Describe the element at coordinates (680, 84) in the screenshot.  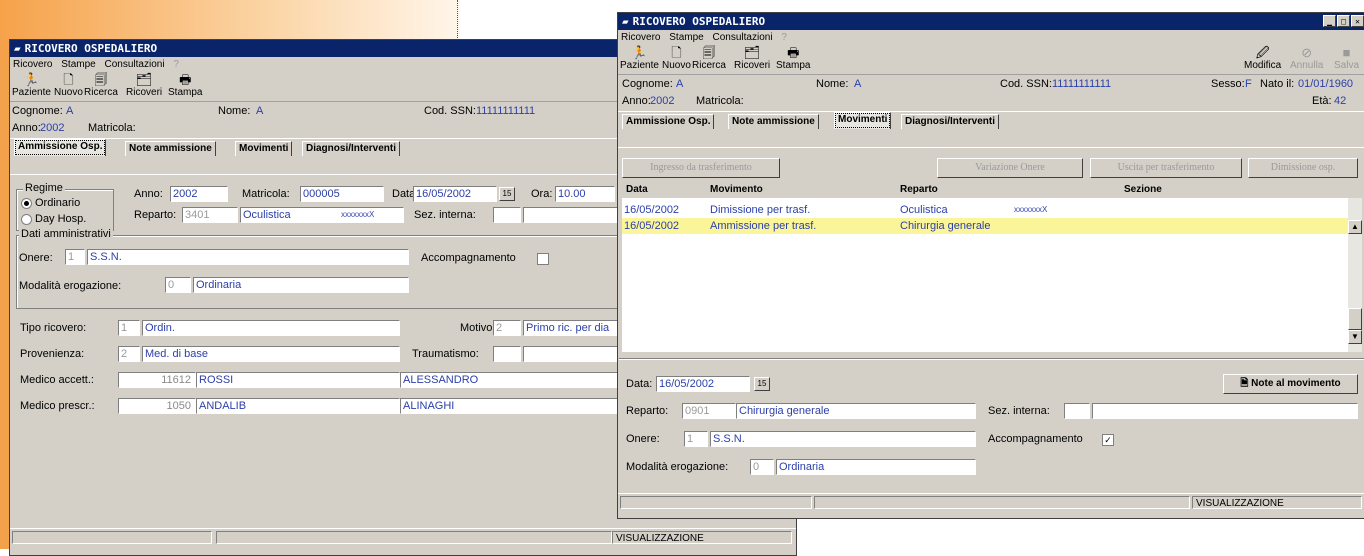
I see `cognome-value: A` at that location.